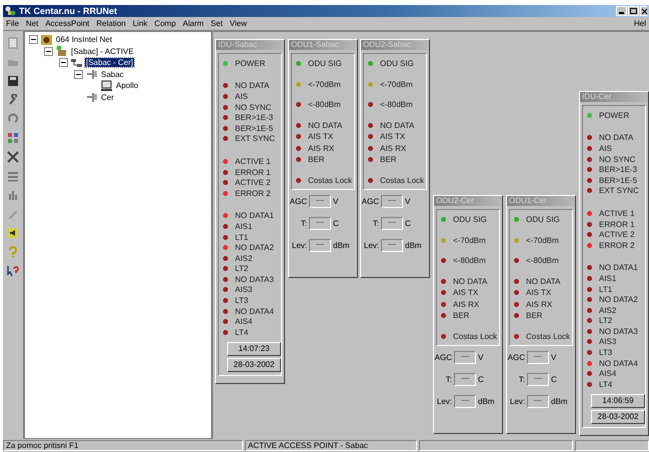  Describe the element at coordinates (109, 63) in the screenshot. I see `tree-item: [Sabac - Cer]` at that location.